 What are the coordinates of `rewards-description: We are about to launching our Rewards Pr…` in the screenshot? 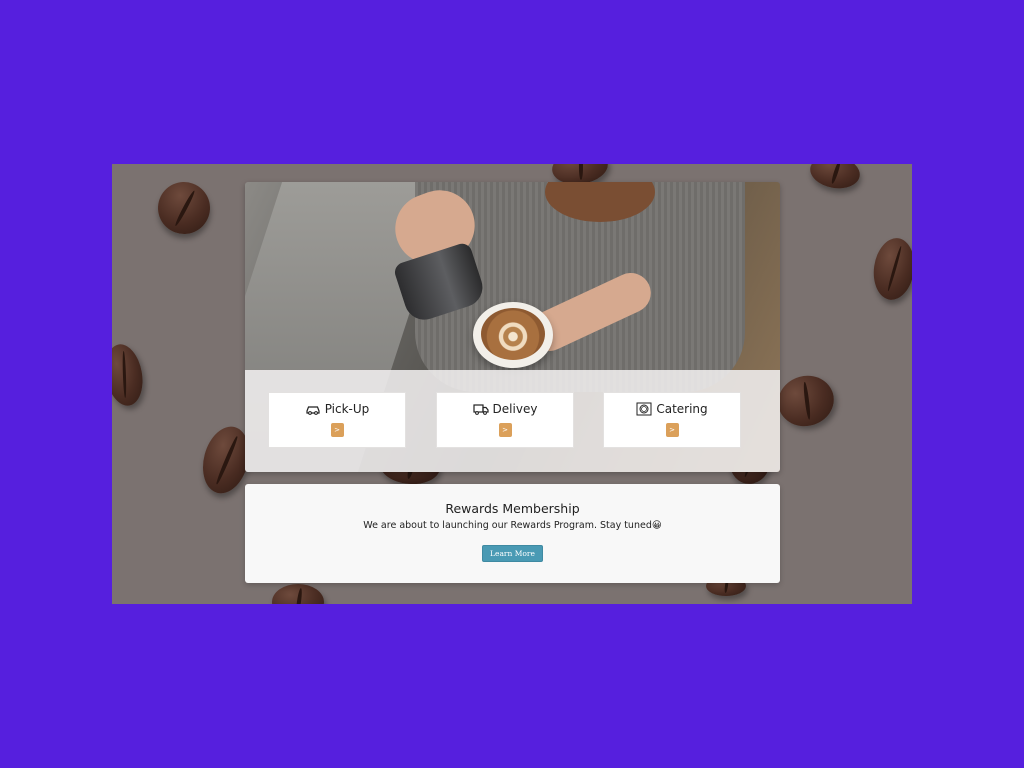 It's located at (512, 525).